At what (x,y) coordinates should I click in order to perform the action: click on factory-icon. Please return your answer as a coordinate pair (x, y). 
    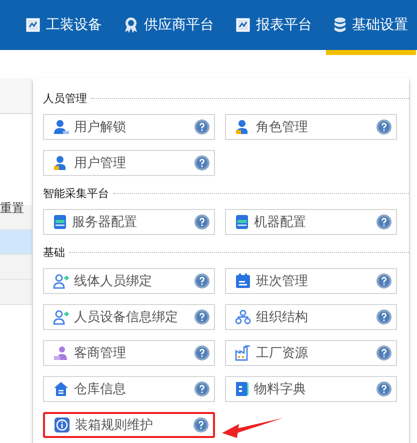
    Looking at the image, I should click on (243, 353).